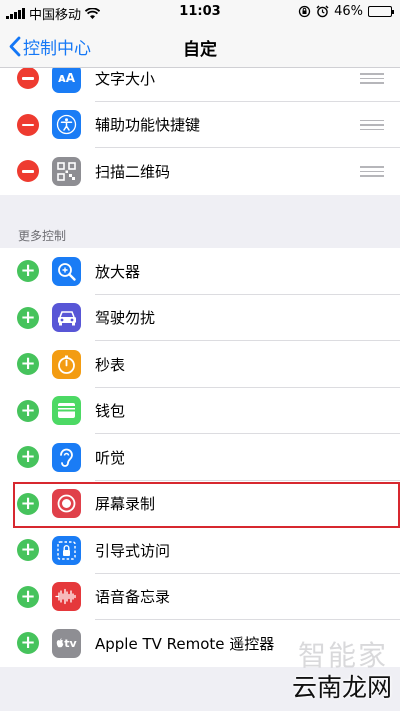  Describe the element at coordinates (118, 271) in the screenshot. I see `list-item-label: 放大器` at that location.